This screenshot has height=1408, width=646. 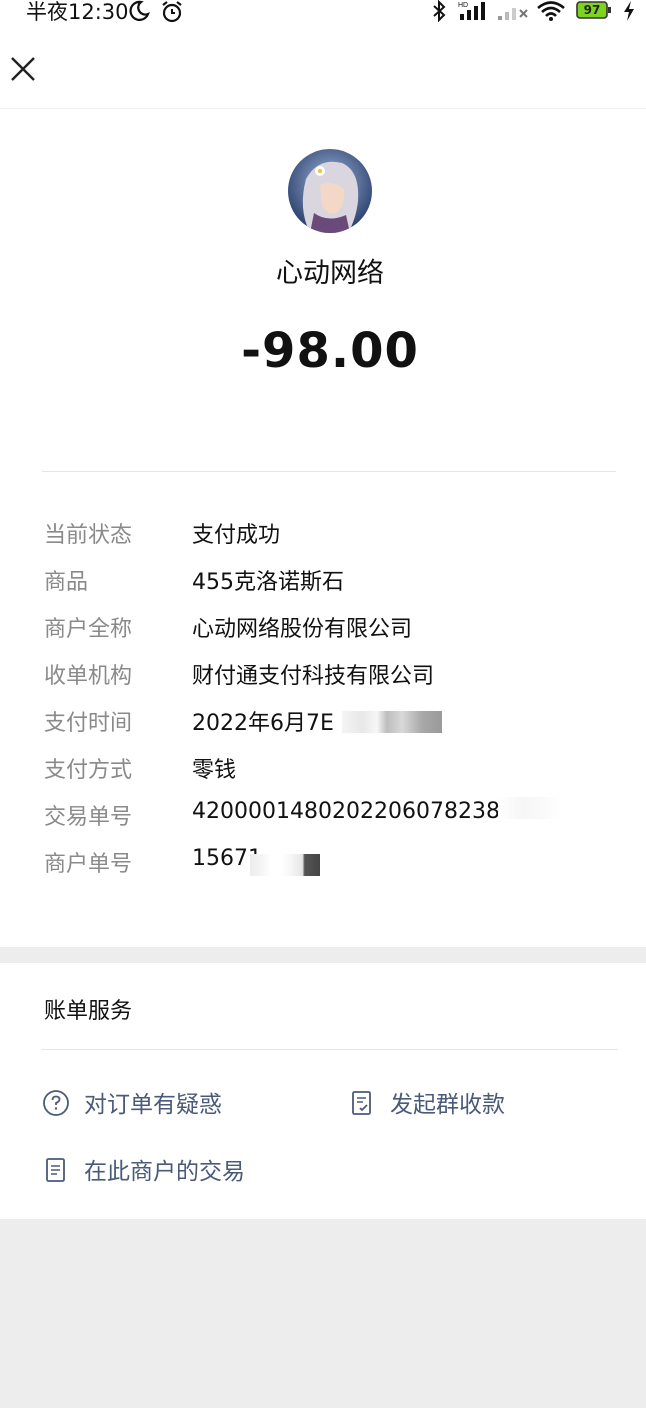 I want to click on detail-label: 当前状态, so click(x=88, y=535).